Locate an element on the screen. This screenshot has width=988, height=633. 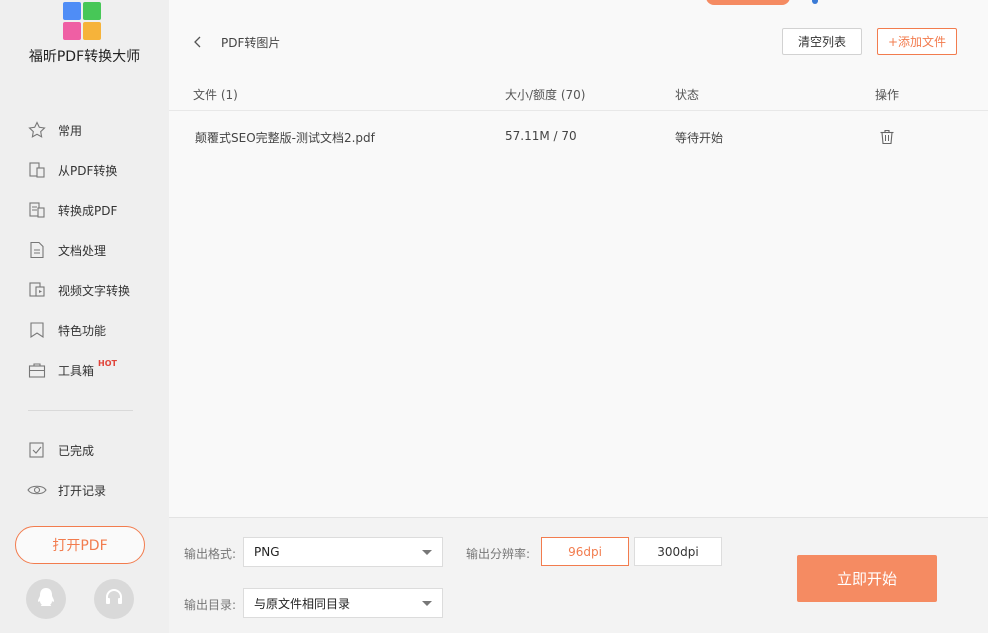
sidebar-item-label: 常用 is located at coordinates (70, 130).